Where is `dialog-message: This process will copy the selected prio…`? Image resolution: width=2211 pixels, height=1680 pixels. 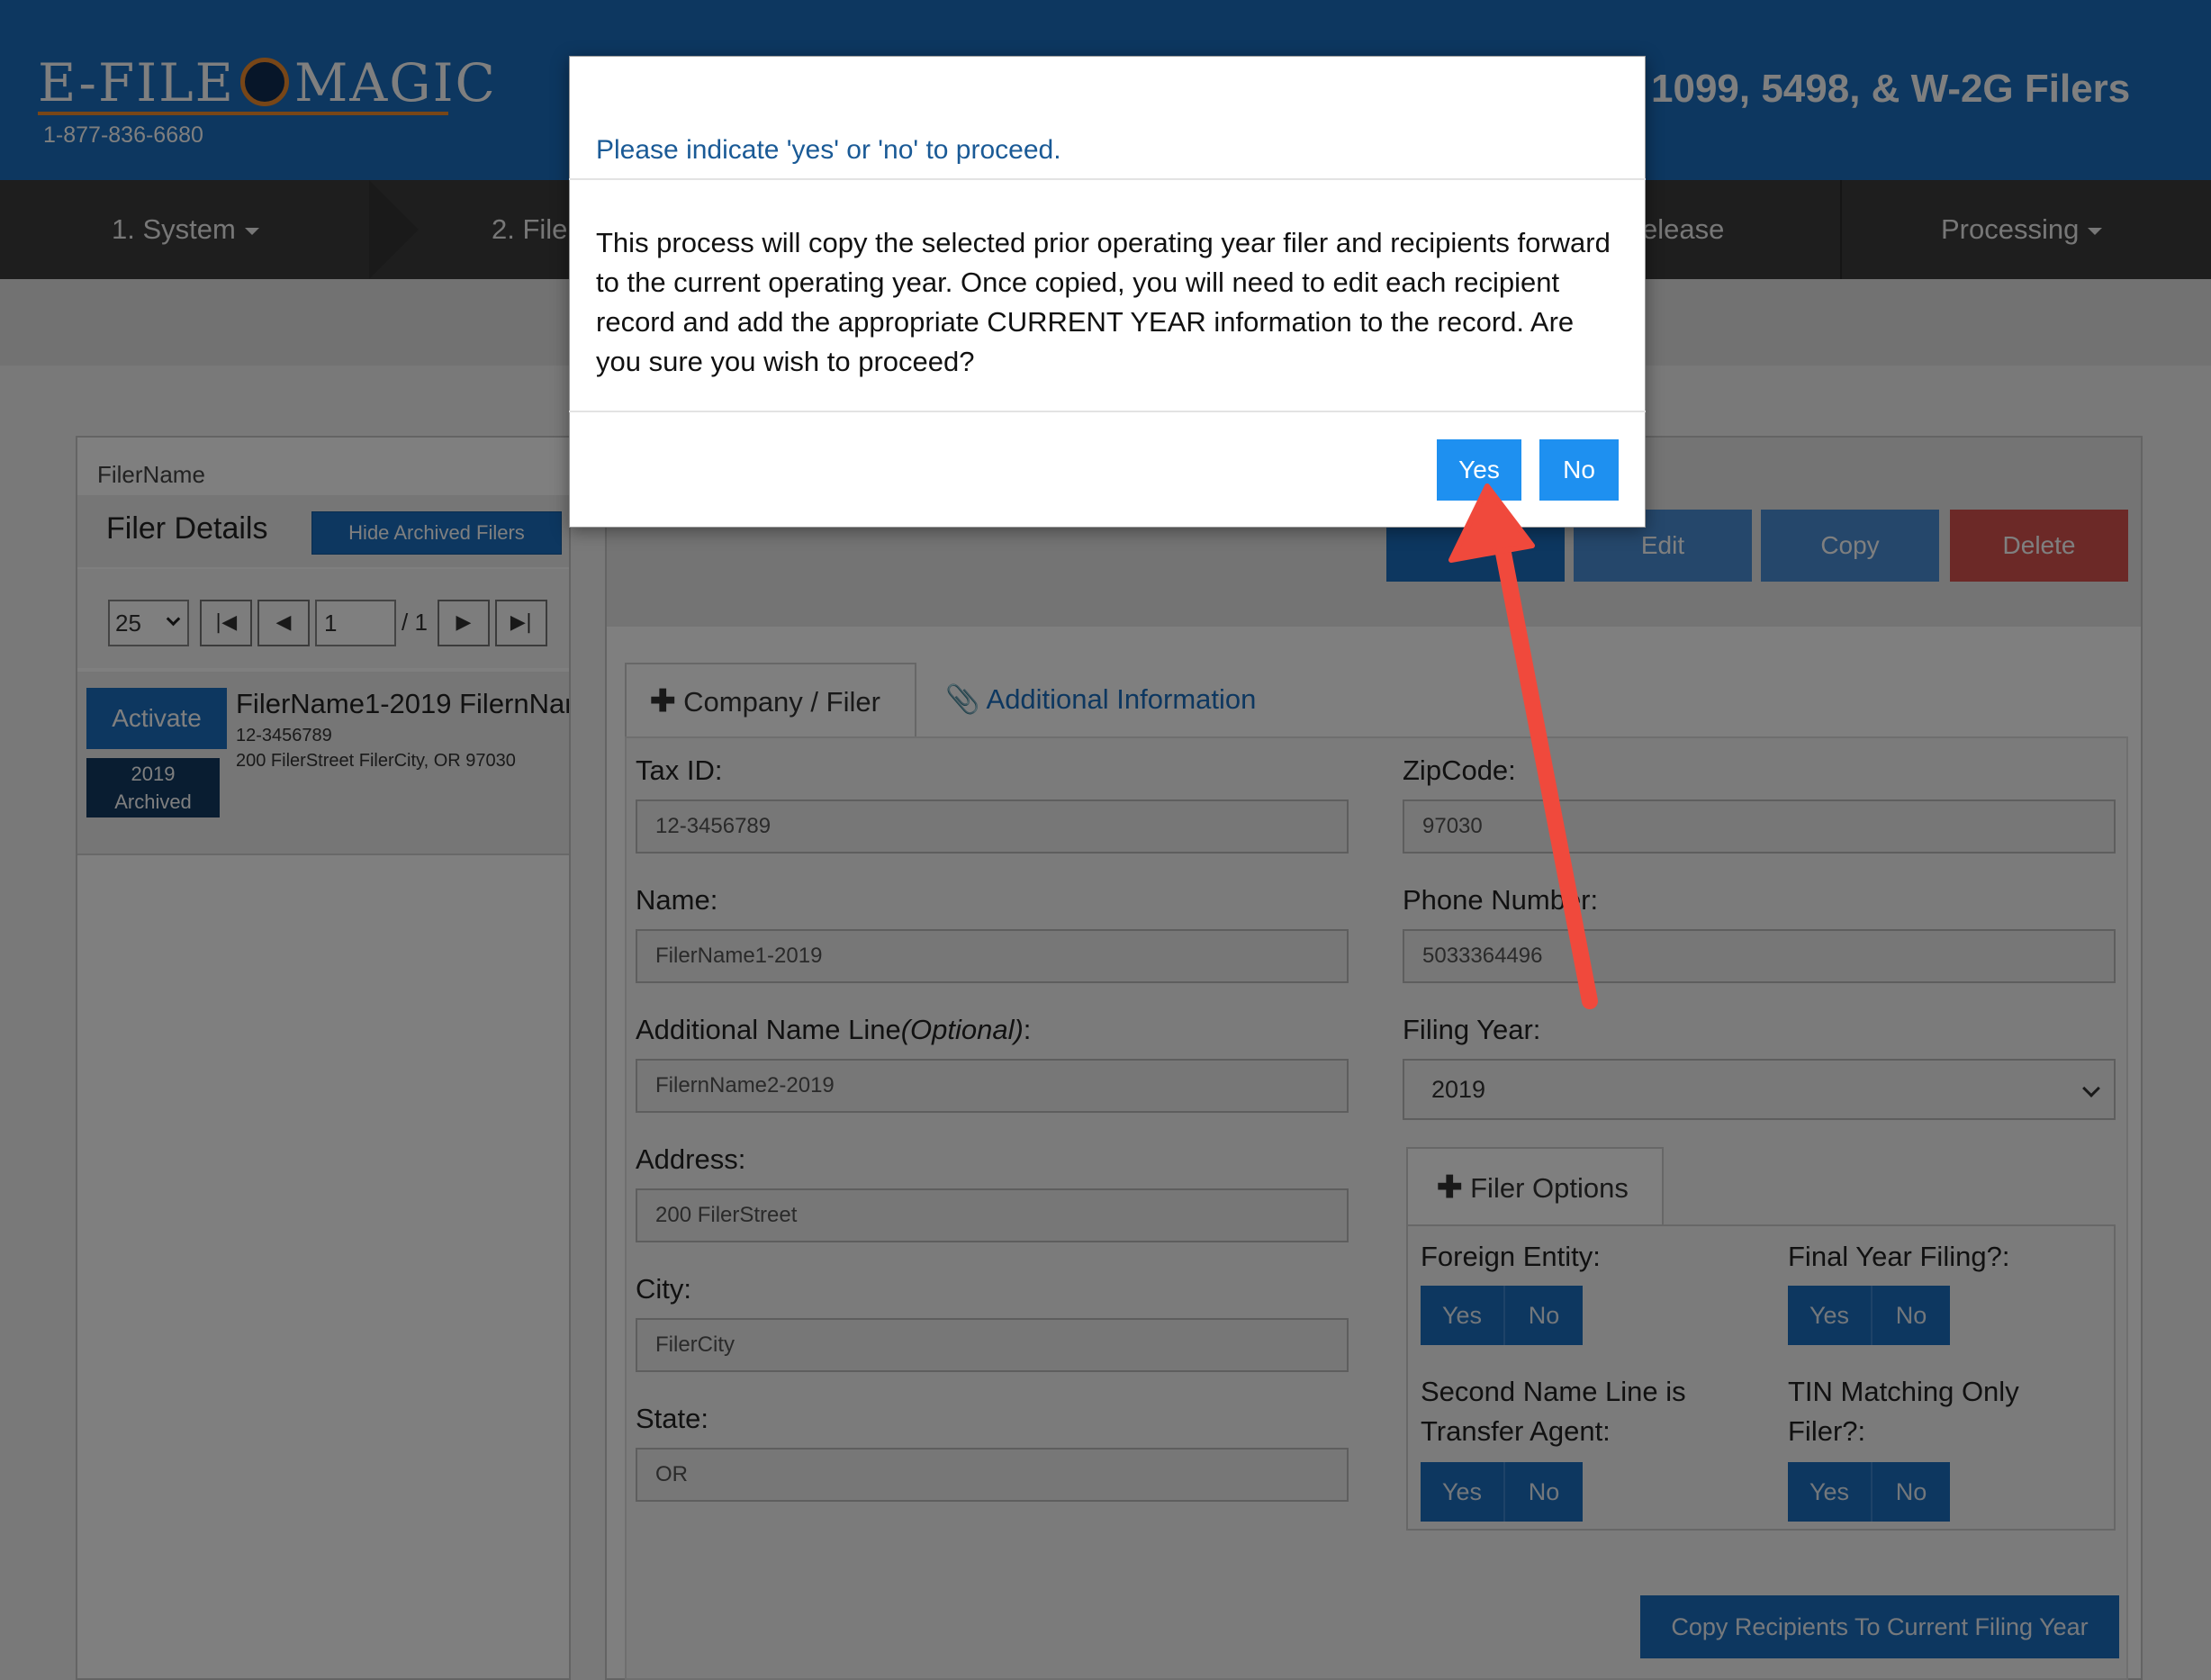
dialog-message: This process will copy the selected prio… is located at coordinates (1103, 302).